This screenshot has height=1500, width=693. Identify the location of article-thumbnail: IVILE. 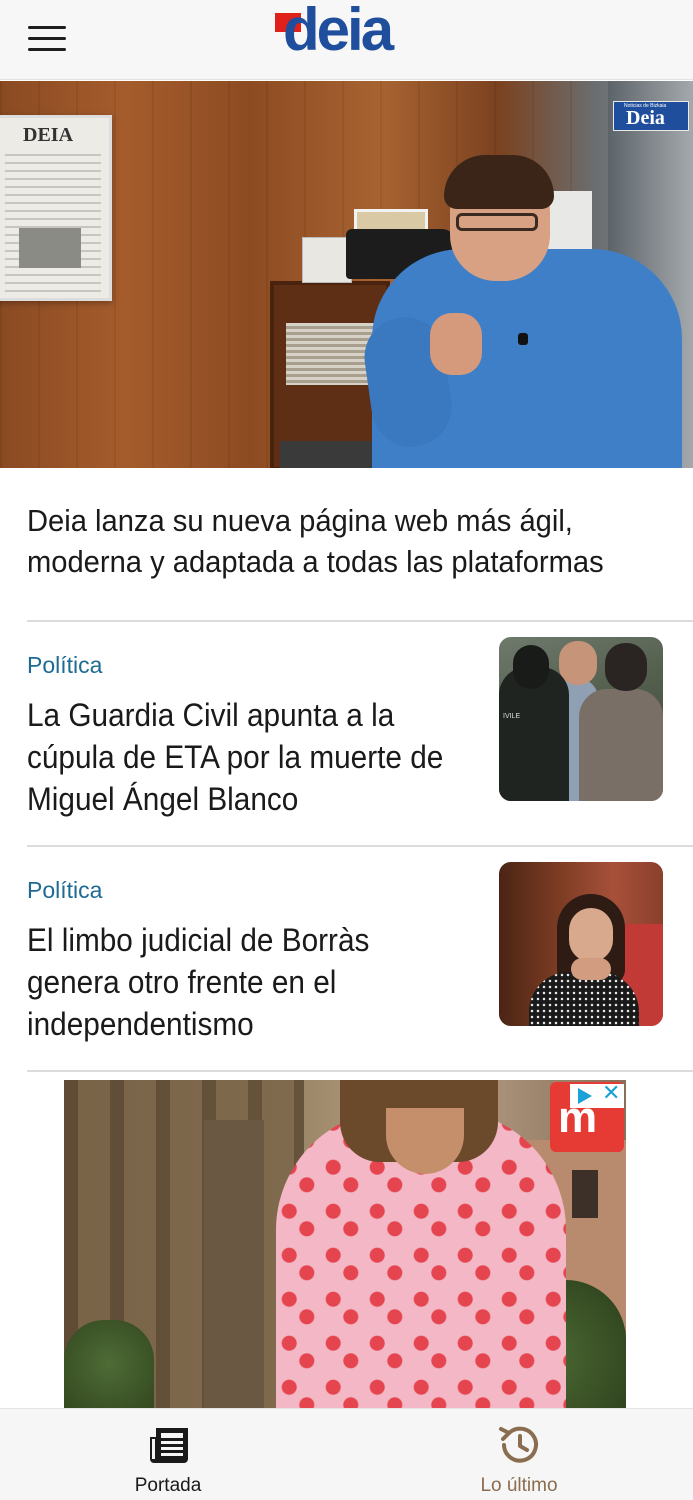
(581, 719).